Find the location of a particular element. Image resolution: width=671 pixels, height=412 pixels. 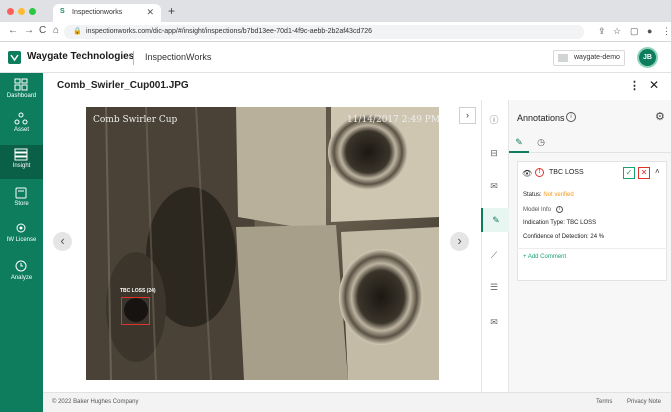

home-icon: ⌂ is located at coordinates (56, 30).